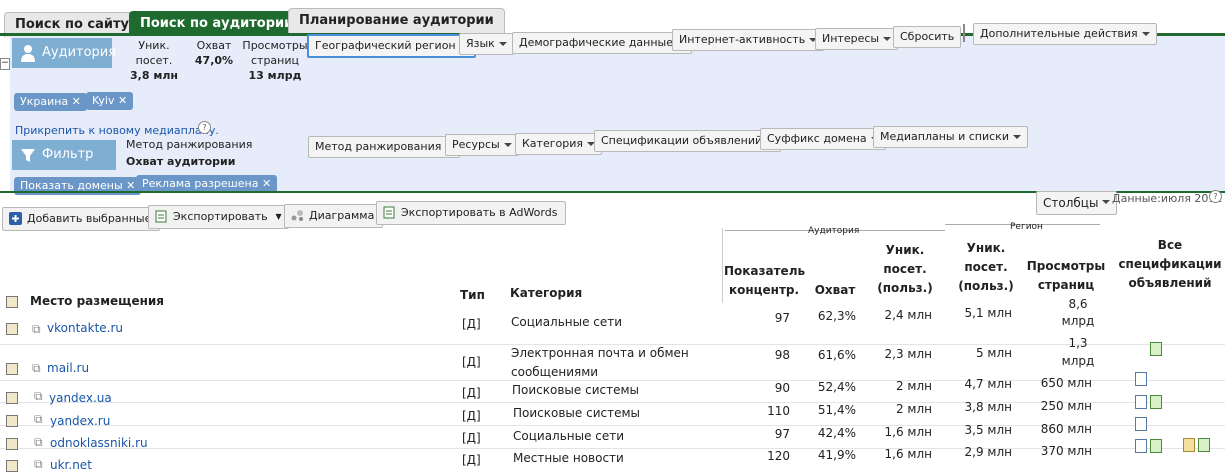  I want to click on unique-region-cell: 4,7 млн, so click(988, 384).